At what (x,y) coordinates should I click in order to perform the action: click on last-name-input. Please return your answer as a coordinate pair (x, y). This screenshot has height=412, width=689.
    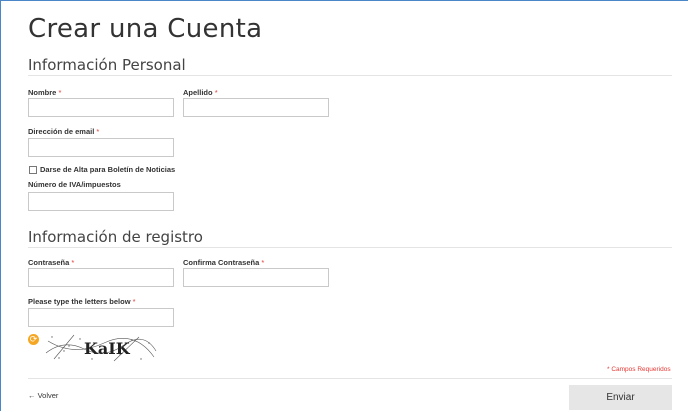
    Looking at the image, I should click on (256, 107).